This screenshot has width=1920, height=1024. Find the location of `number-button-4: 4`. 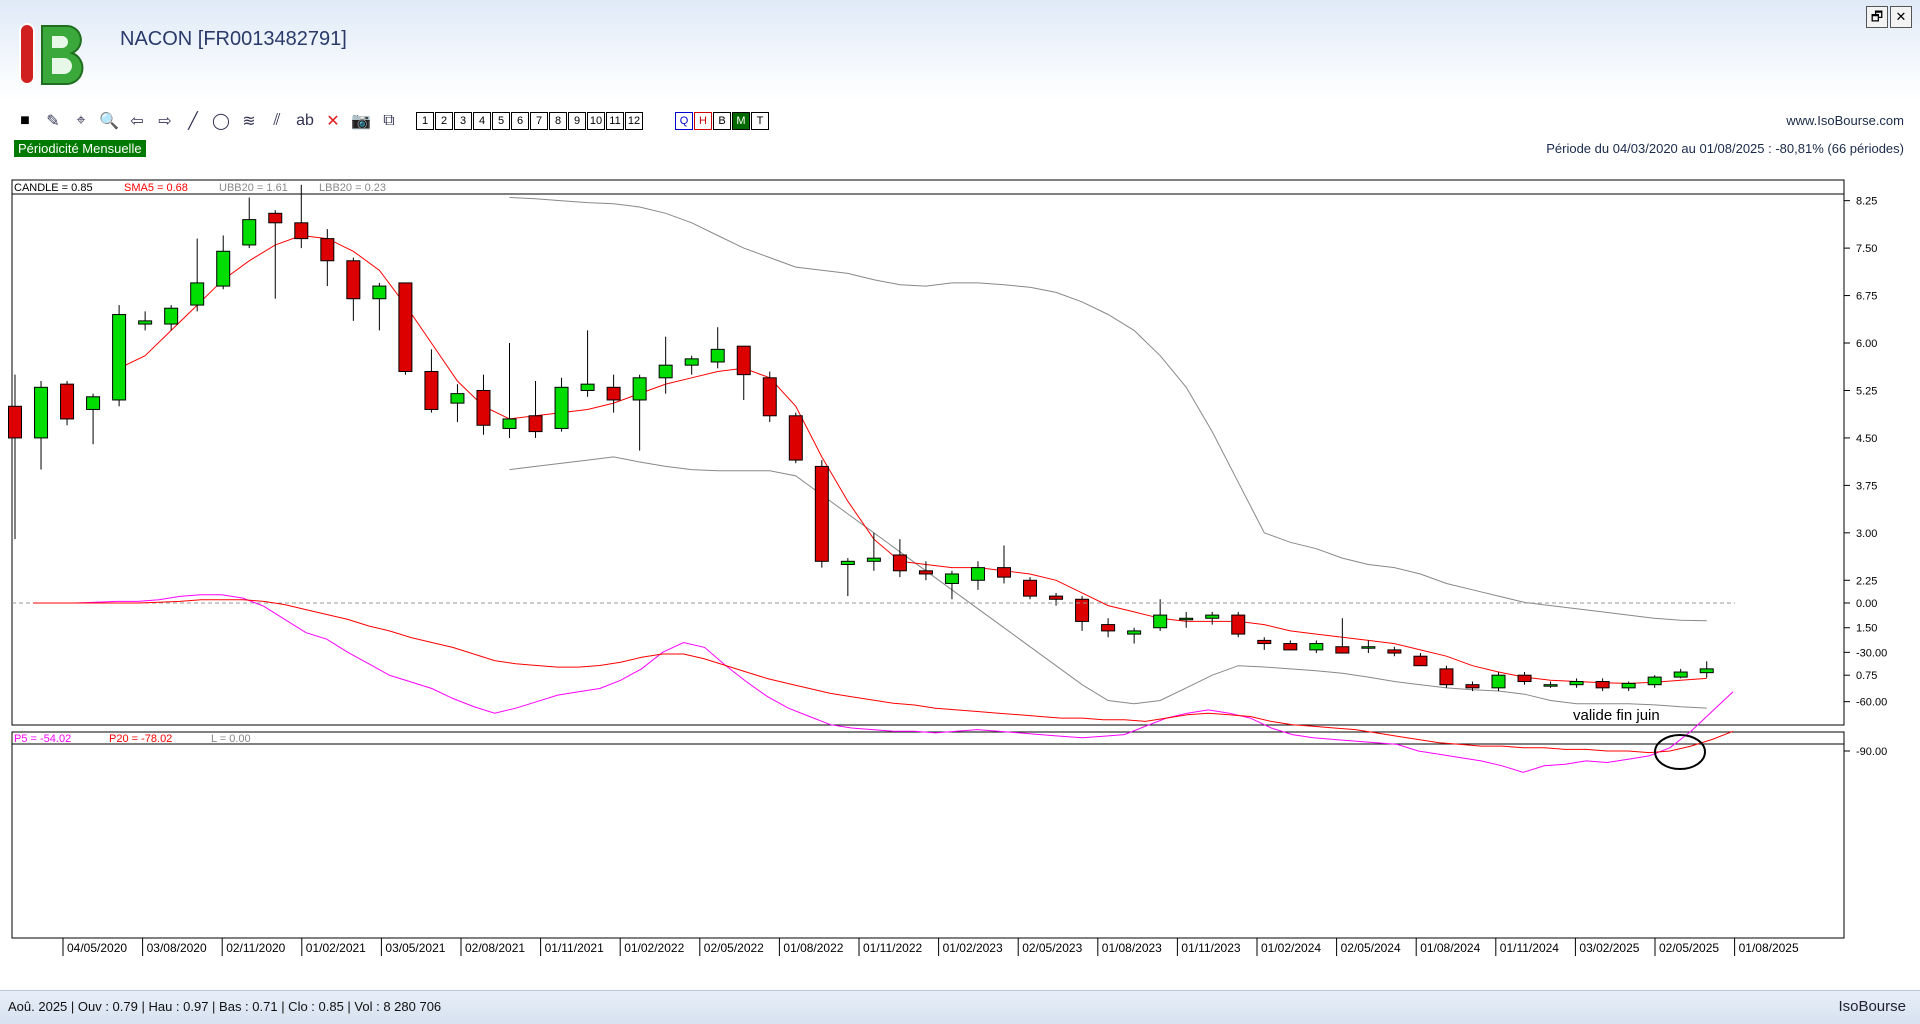

number-button-4: 4 is located at coordinates (482, 121).